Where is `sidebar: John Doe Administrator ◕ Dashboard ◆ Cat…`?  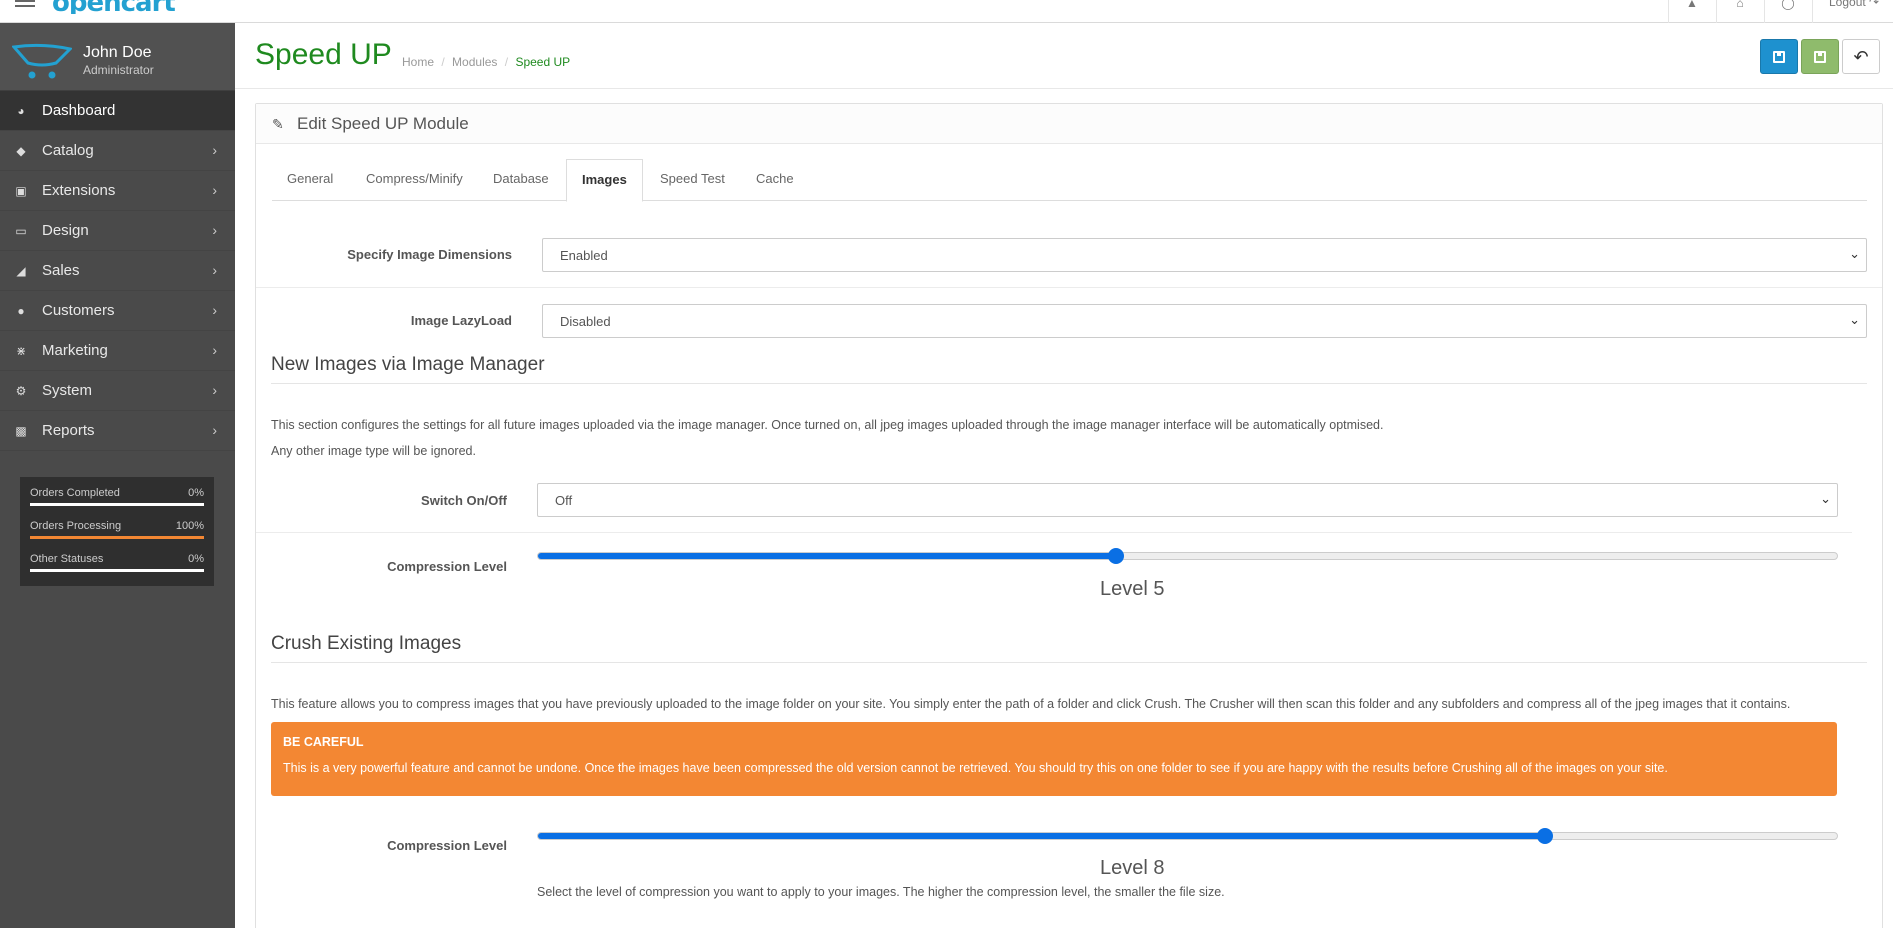
sidebar: John Doe Administrator ◕ Dashboard ◆ Cat… is located at coordinates (117, 475).